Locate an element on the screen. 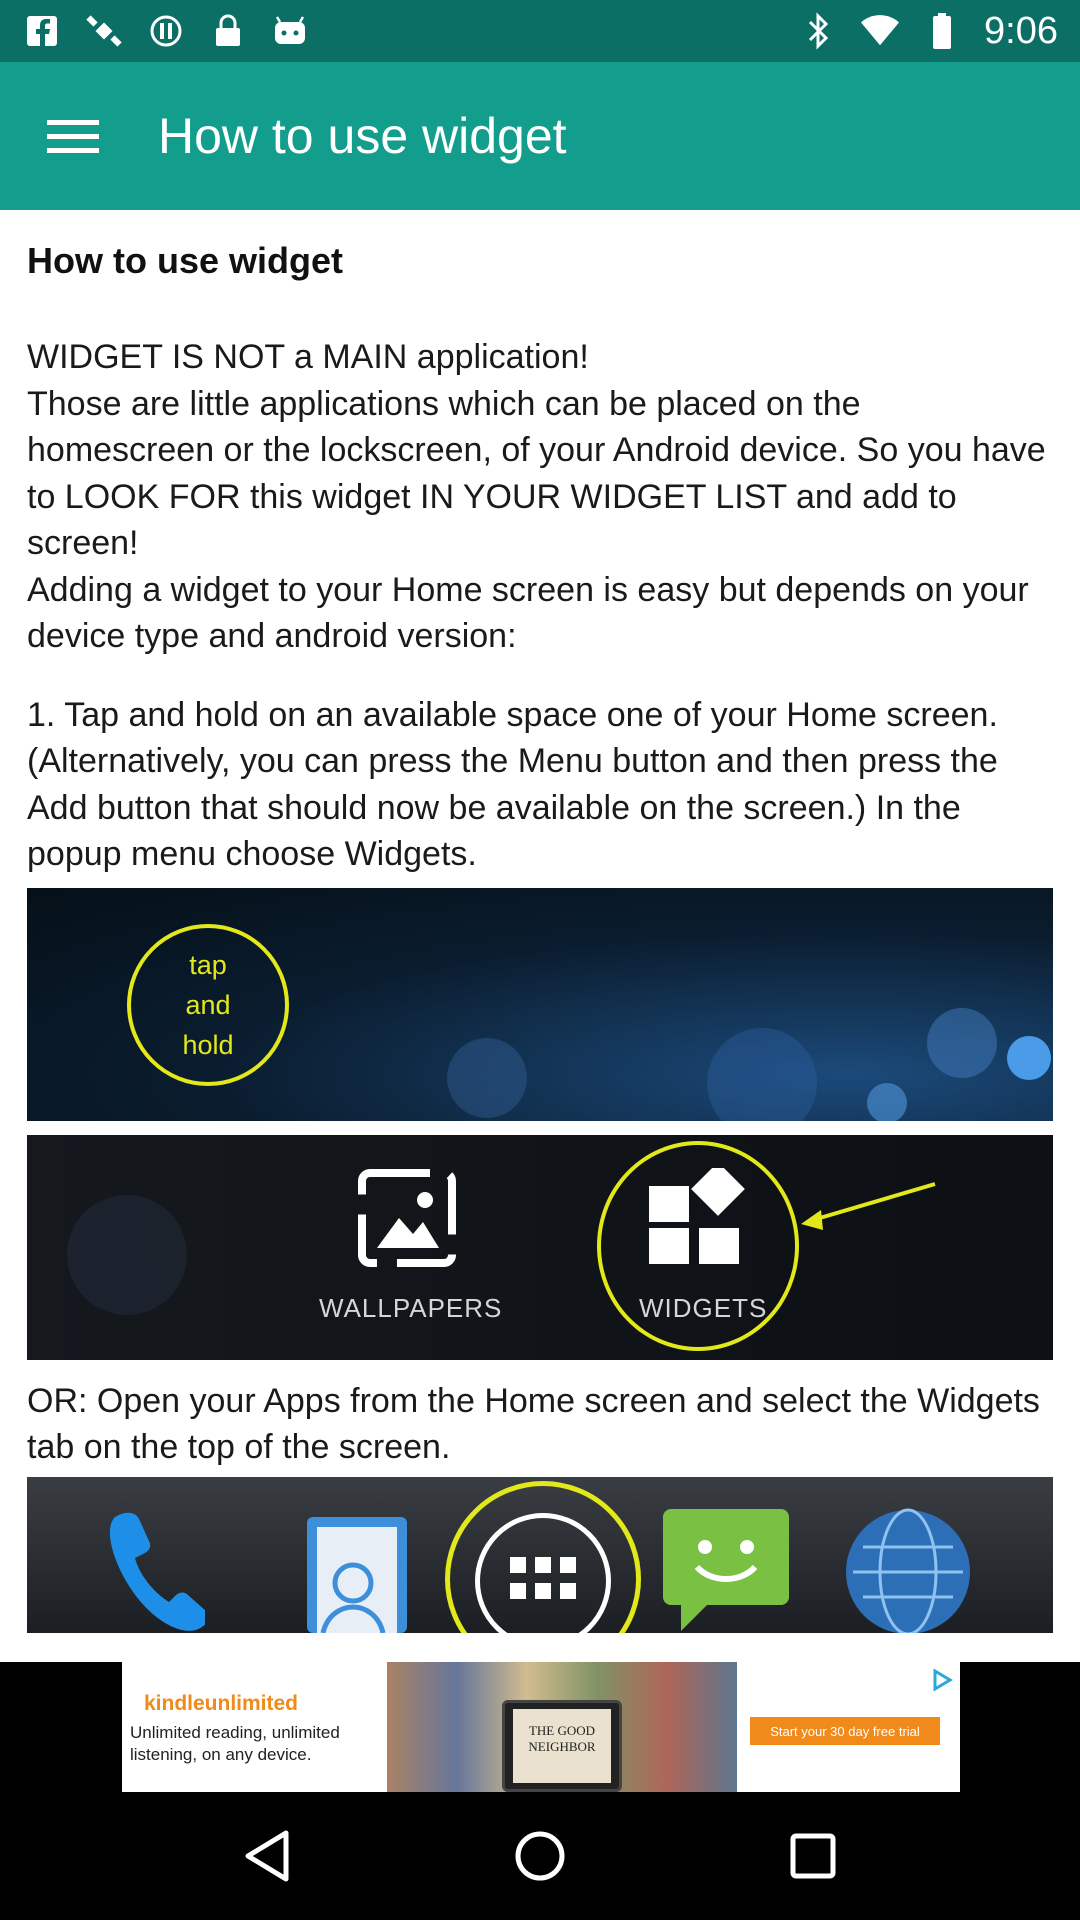 This screenshot has height=1920, width=1080. app-drawer-image is located at coordinates (540, 1554).